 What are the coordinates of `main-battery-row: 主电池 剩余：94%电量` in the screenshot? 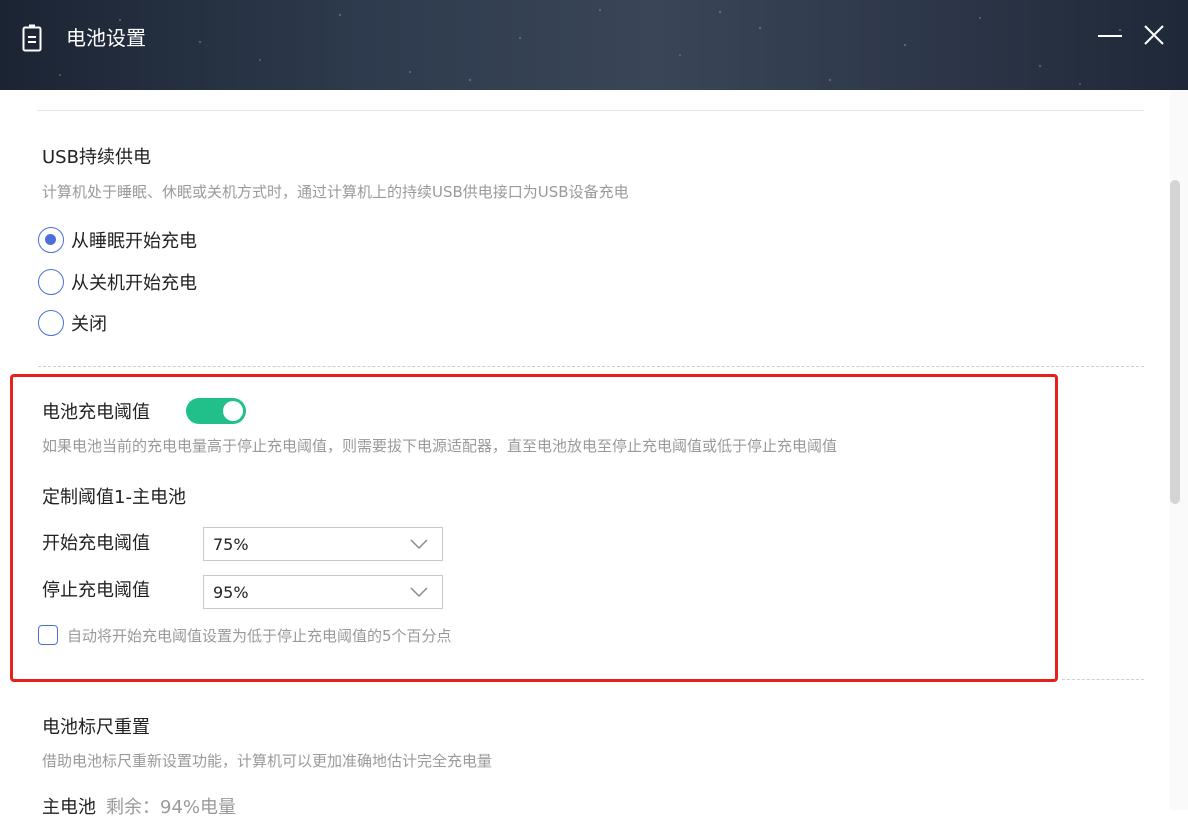 It's located at (139, 806).